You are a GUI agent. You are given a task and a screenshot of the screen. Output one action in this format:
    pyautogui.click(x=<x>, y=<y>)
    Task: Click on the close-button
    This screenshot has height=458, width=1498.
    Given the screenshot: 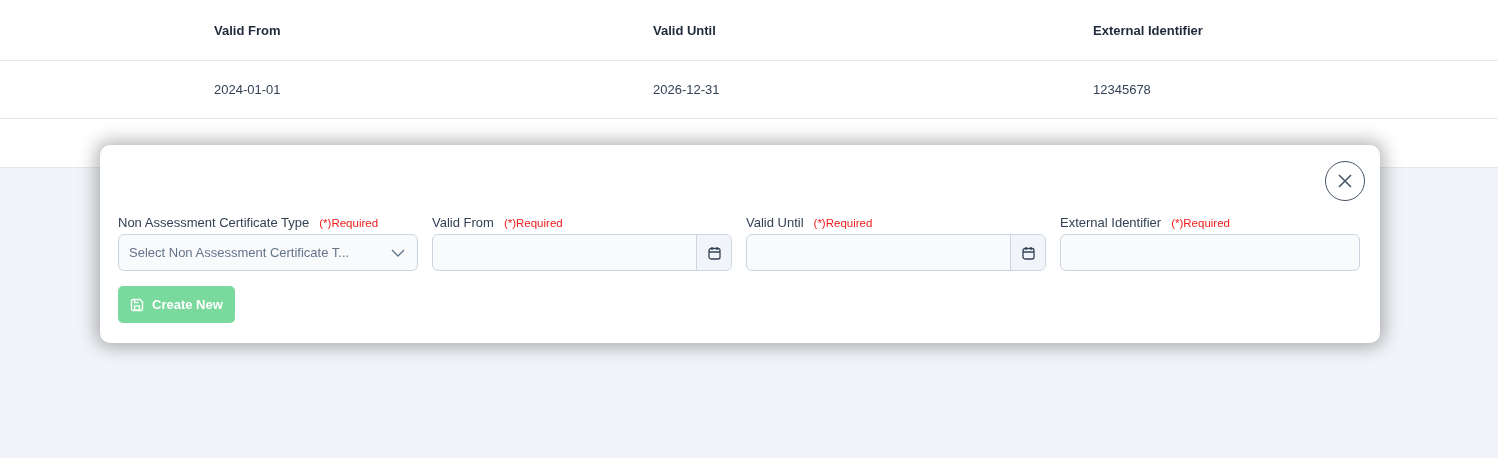 What is the action you would take?
    pyautogui.click(x=1345, y=181)
    